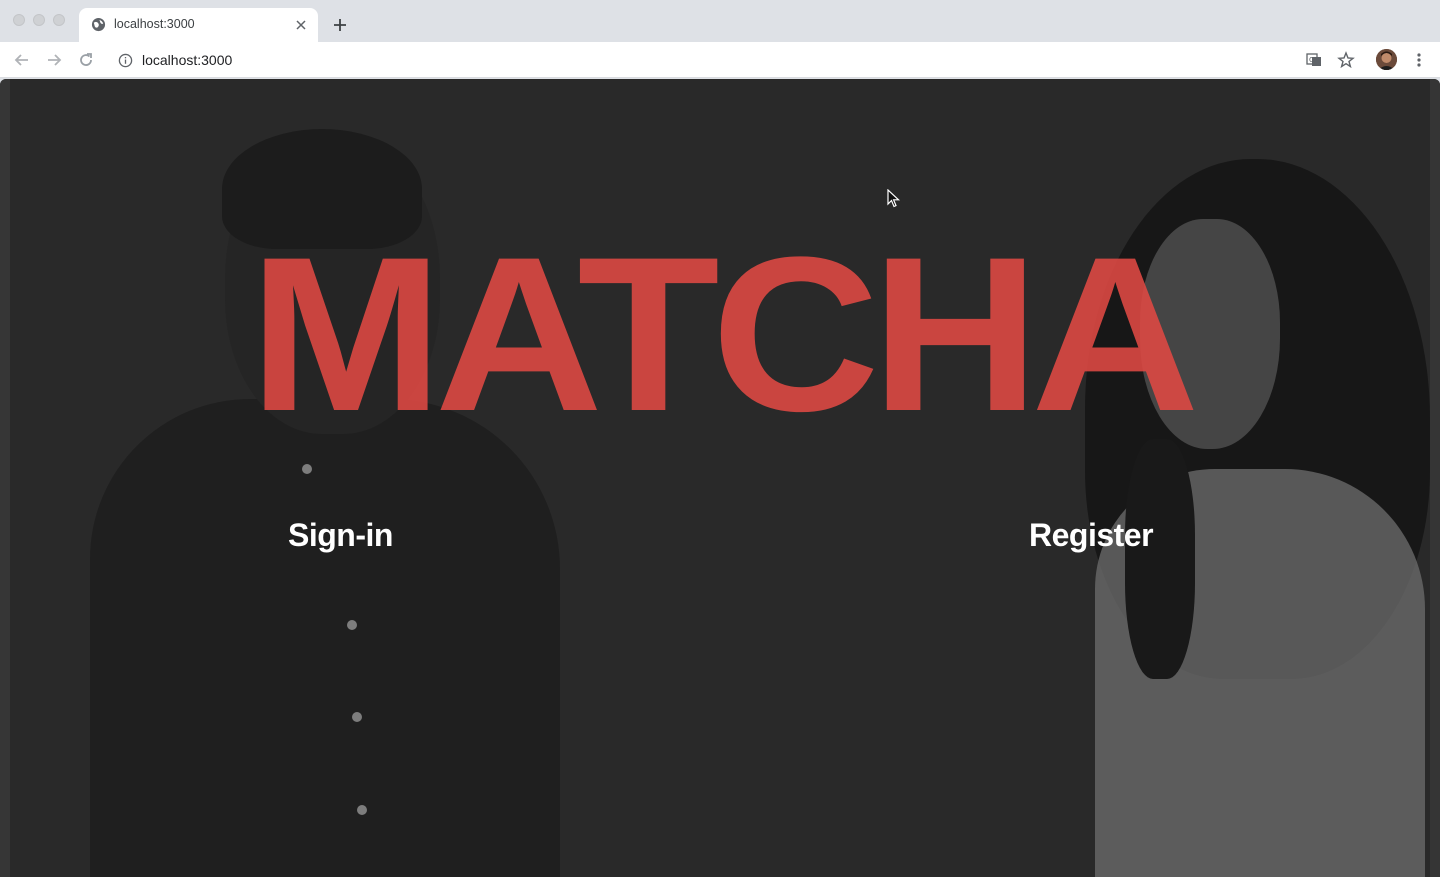 This screenshot has width=1440, height=877. I want to click on browser-tab: localhost:3000, so click(198, 25).